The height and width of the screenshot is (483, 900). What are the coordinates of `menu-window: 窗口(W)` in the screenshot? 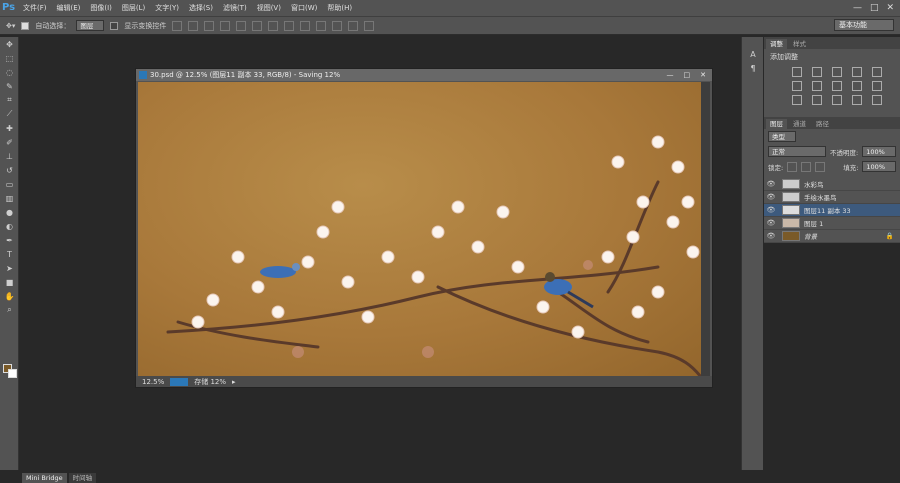 It's located at (304, 8).